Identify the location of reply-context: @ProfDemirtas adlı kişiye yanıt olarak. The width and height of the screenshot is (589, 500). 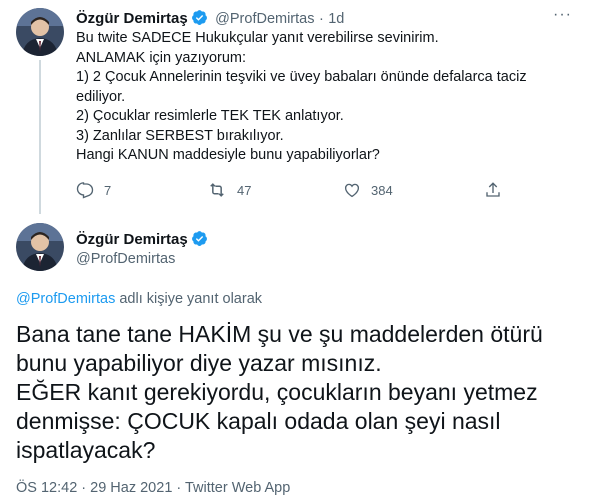
(139, 299).